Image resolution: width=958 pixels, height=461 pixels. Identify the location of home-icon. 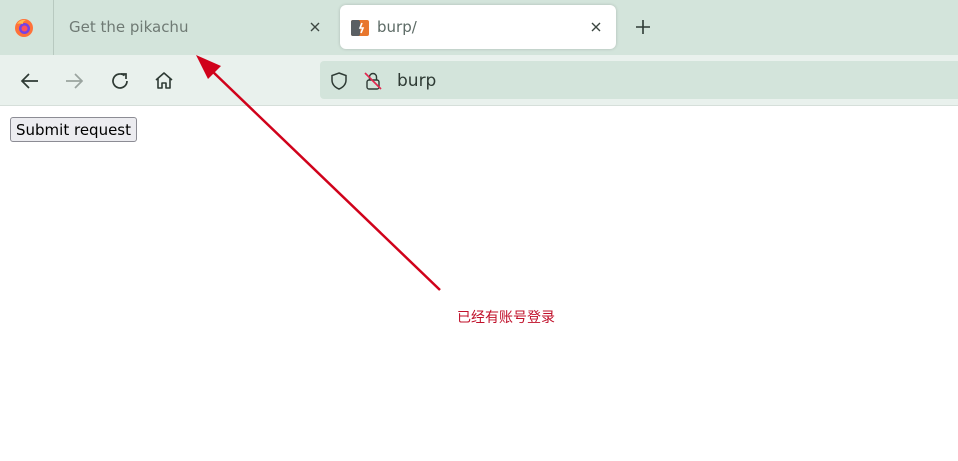
(164, 81).